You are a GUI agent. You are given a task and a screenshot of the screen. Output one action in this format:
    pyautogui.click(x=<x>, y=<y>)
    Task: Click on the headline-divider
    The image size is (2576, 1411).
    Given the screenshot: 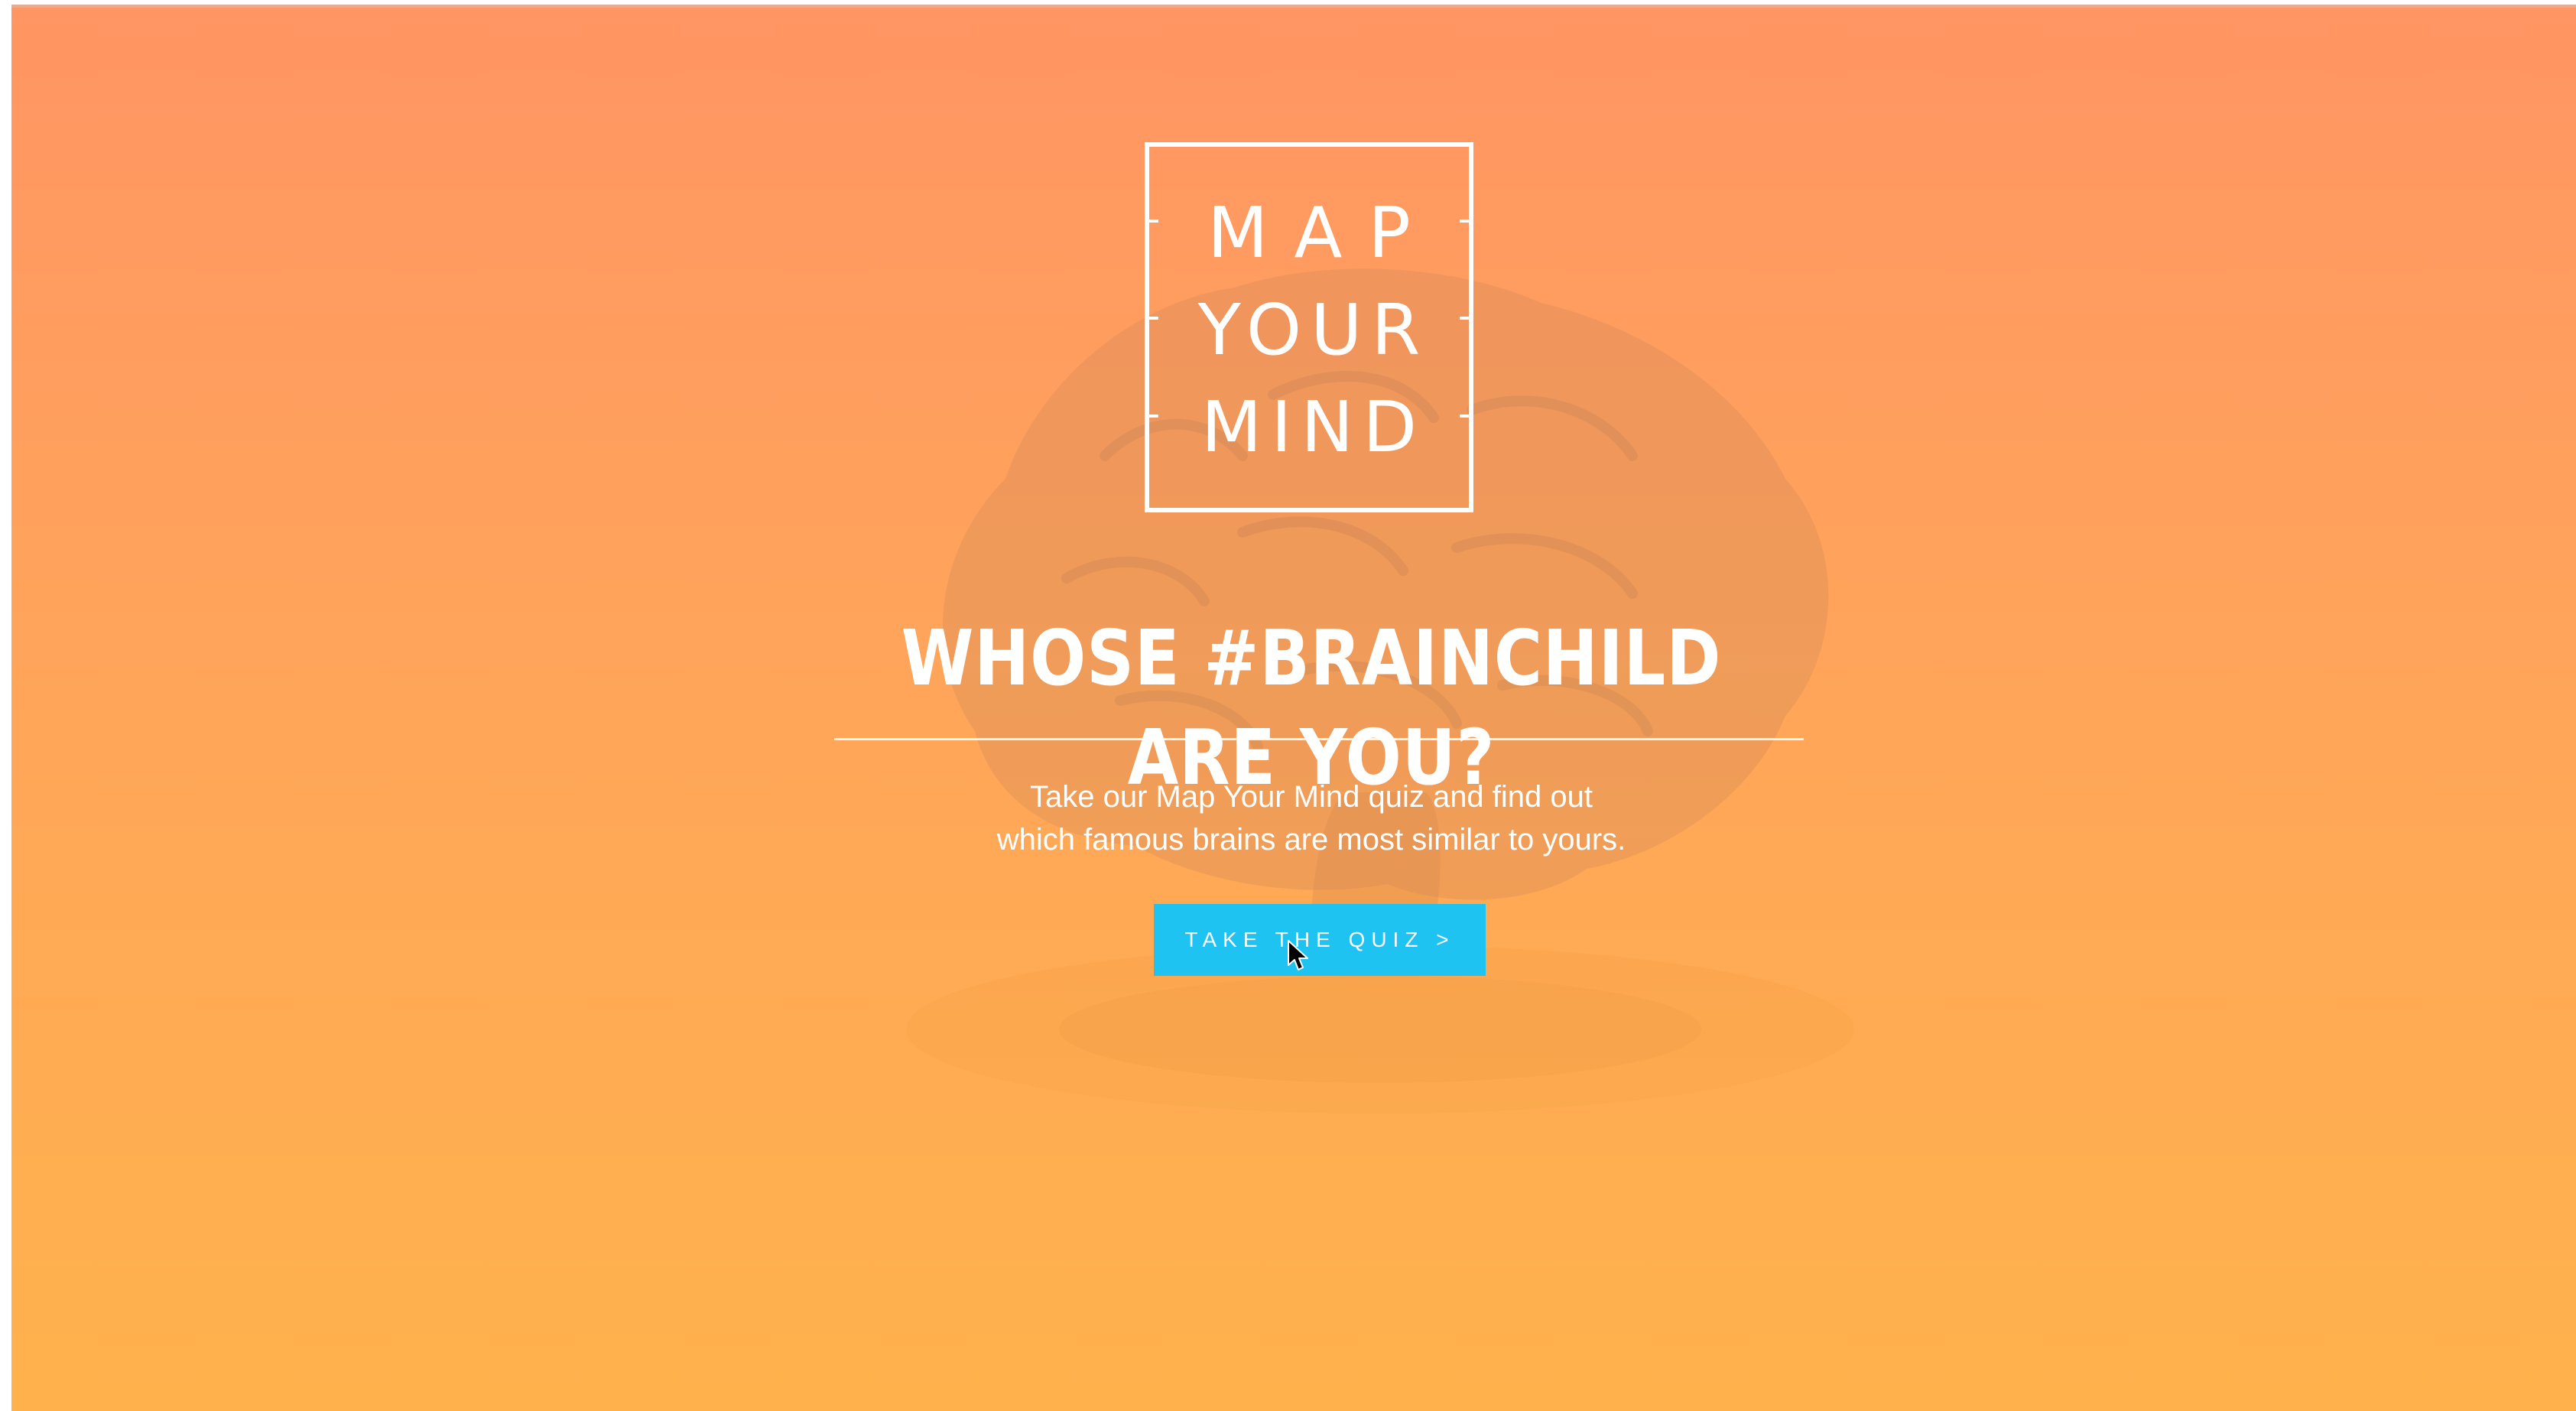 What is the action you would take?
    pyautogui.click(x=1319, y=739)
    